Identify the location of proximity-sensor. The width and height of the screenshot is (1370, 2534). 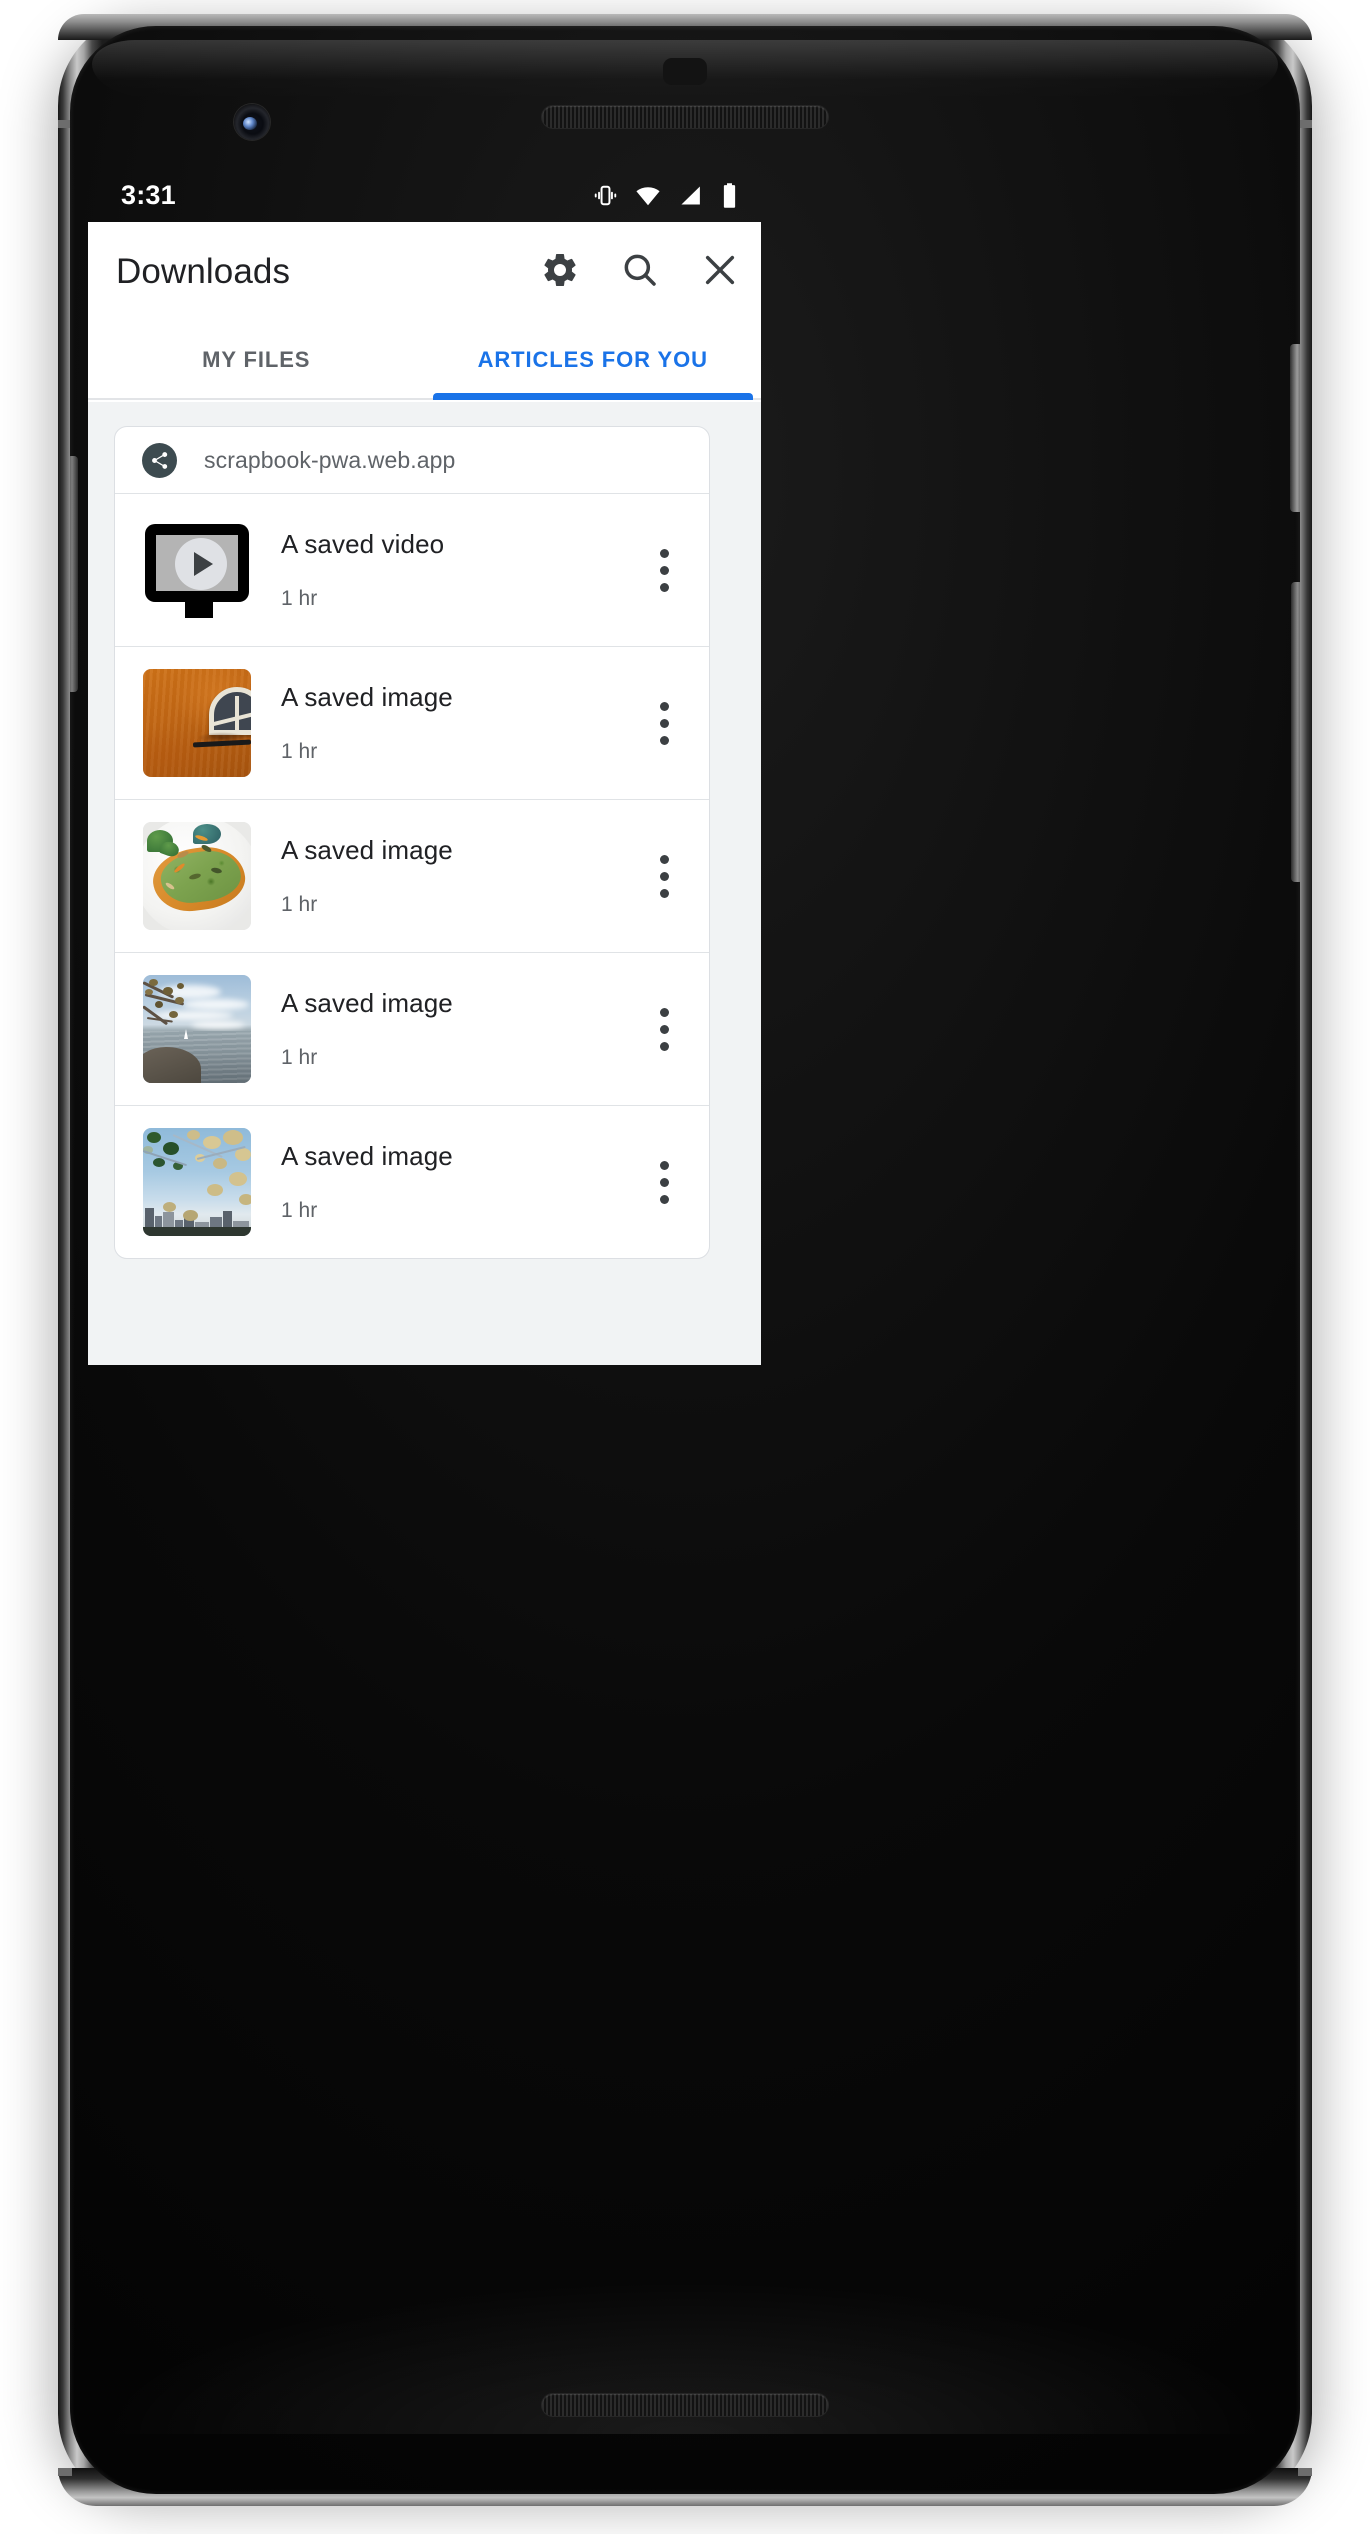
(685, 71).